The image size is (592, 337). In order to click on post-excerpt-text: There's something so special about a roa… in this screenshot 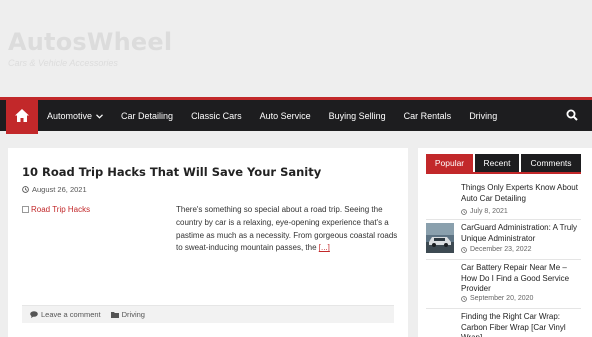, I will do `click(287, 229)`.